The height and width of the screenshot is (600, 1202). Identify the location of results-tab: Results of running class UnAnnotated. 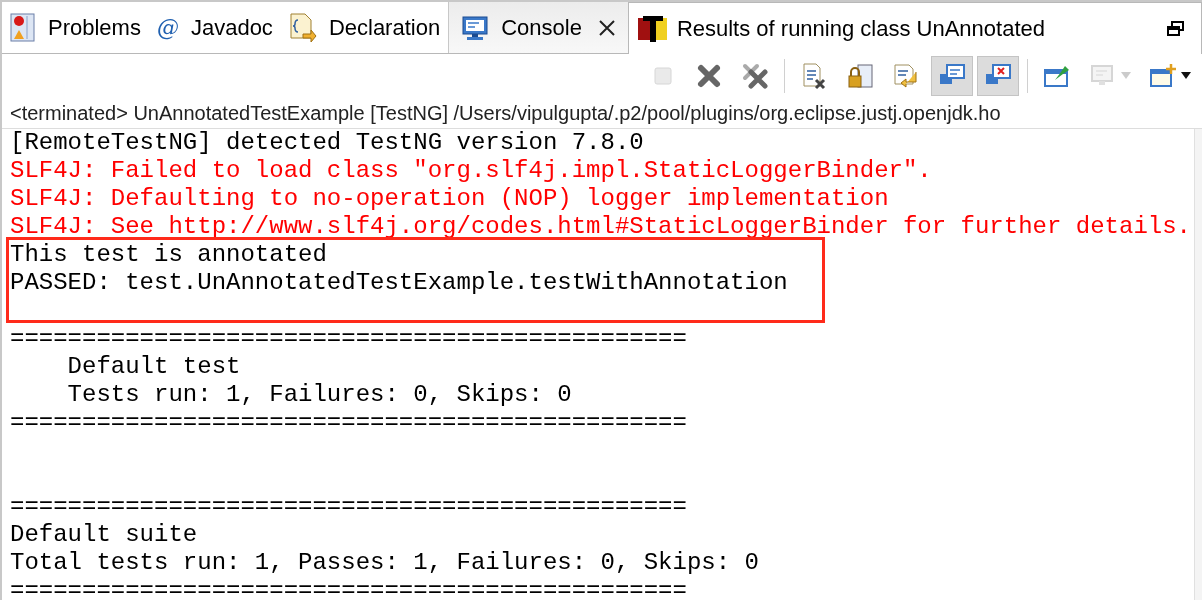
(914, 28).